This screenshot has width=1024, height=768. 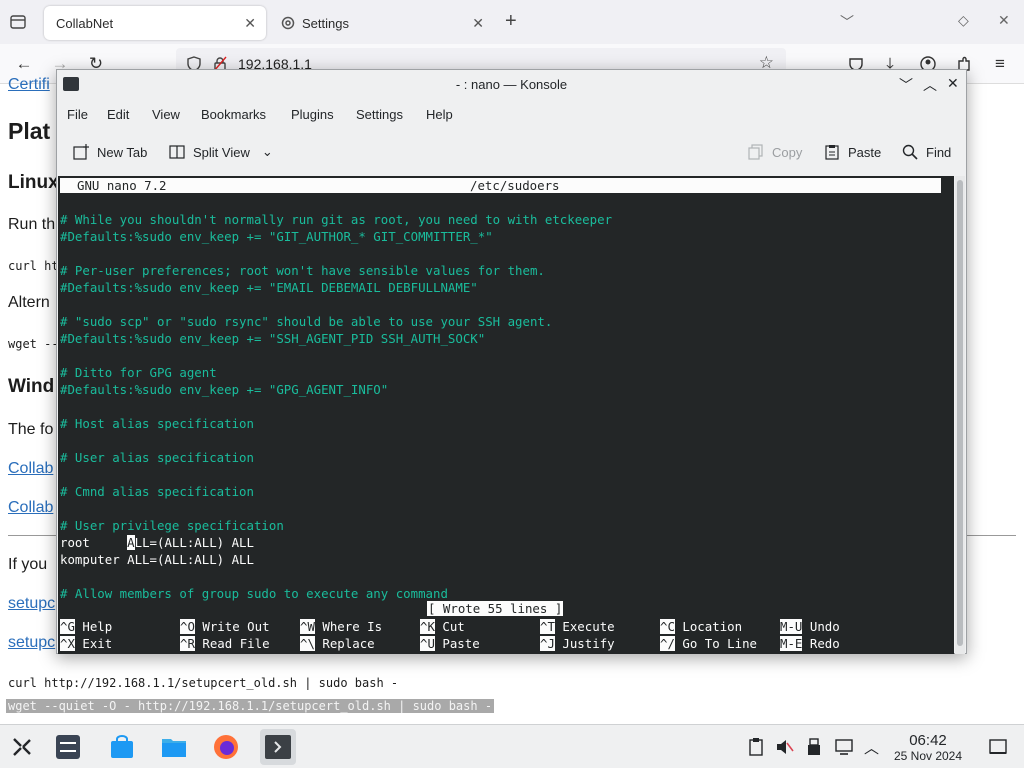 I want to click on copy-button: Copy, so click(x=775, y=152).